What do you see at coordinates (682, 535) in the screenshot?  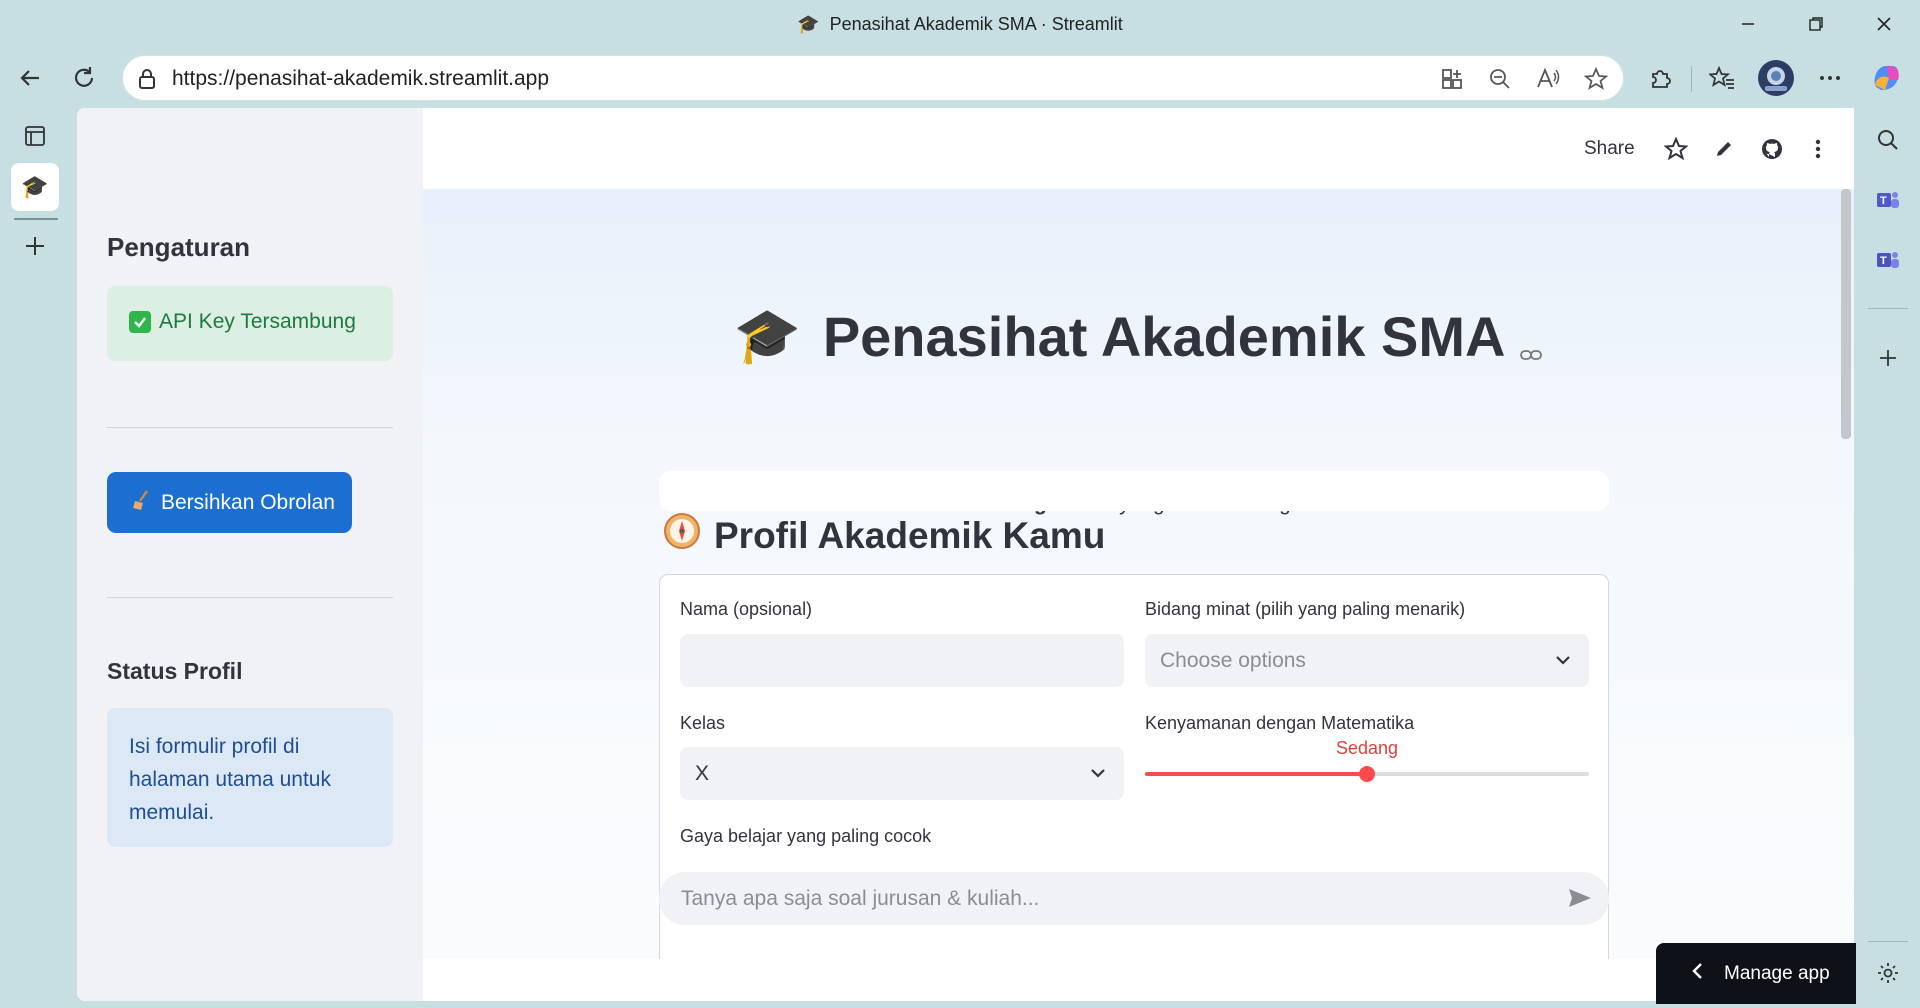 I see `compass-icon` at bounding box center [682, 535].